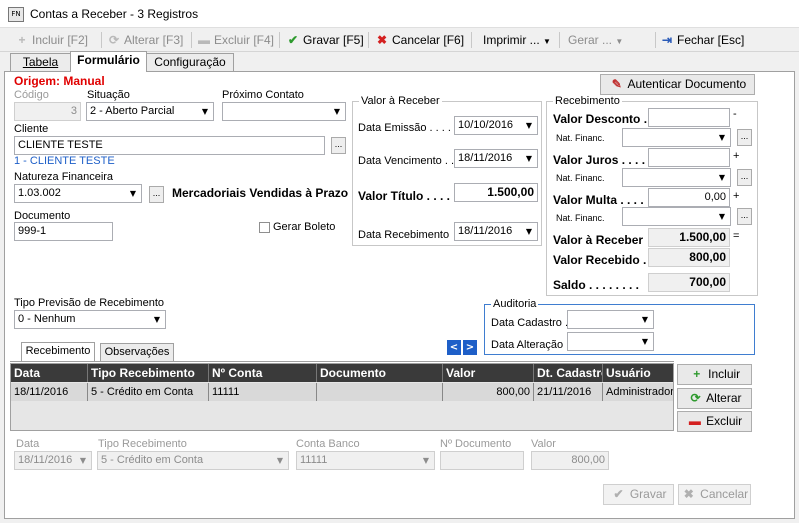  What do you see at coordinates (596, 285) in the screenshot?
I see `saldo-label: Saldo . . . . . . . .` at bounding box center [596, 285].